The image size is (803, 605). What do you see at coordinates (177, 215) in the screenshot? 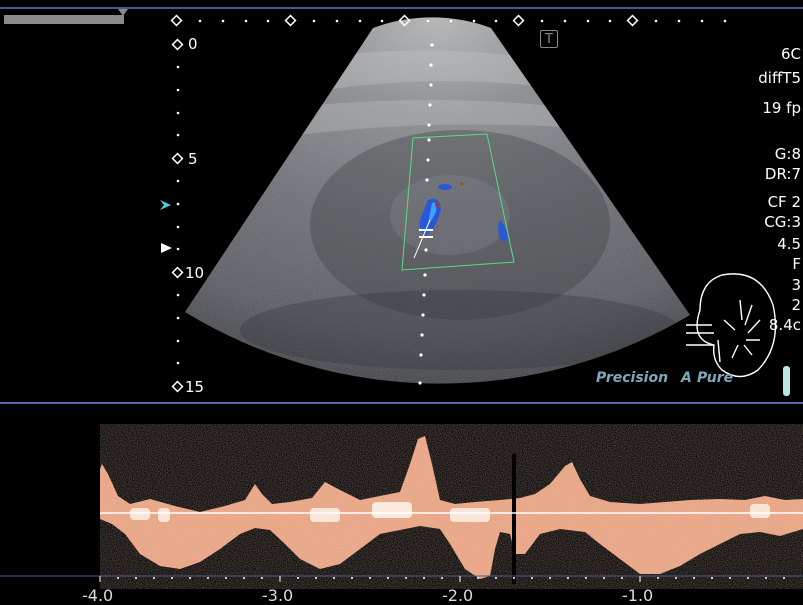
I see `depth-scale-markers` at bounding box center [177, 215].